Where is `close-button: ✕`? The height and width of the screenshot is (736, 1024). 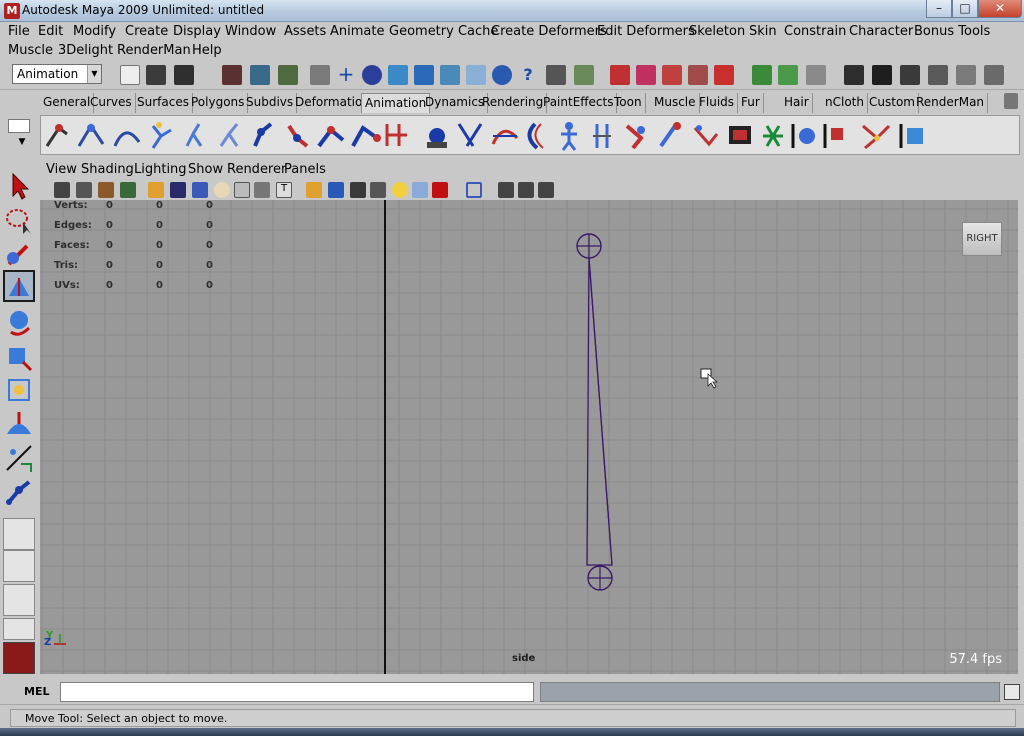 close-button: ✕ is located at coordinates (1000, 9).